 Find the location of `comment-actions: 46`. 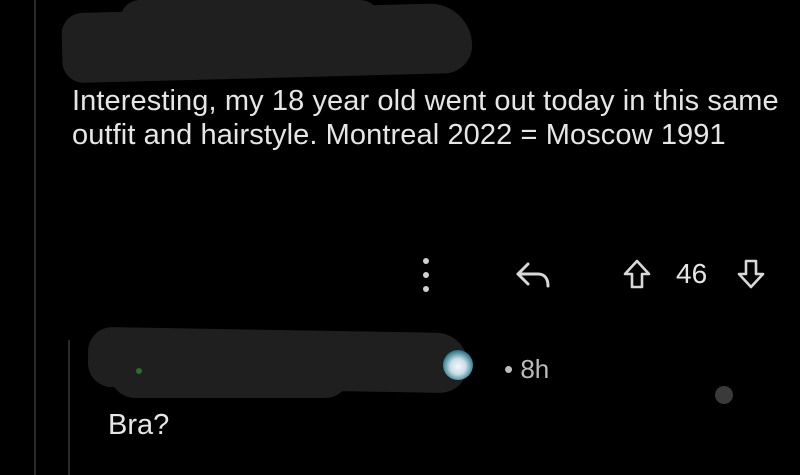

comment-actions: 46 is located at coordinates (400, 274).